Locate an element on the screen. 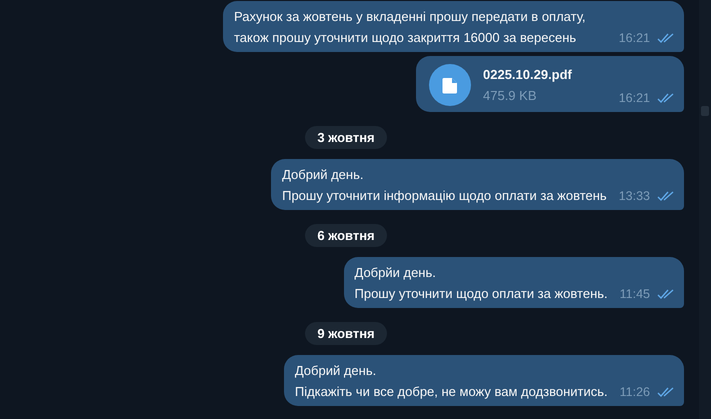 Image resolution: width=711 pixels, height=419 pixels. message-text: Добрйи день. Прошу уточнити щодо оплати за жовтень. is located at coordinates (481, 283).